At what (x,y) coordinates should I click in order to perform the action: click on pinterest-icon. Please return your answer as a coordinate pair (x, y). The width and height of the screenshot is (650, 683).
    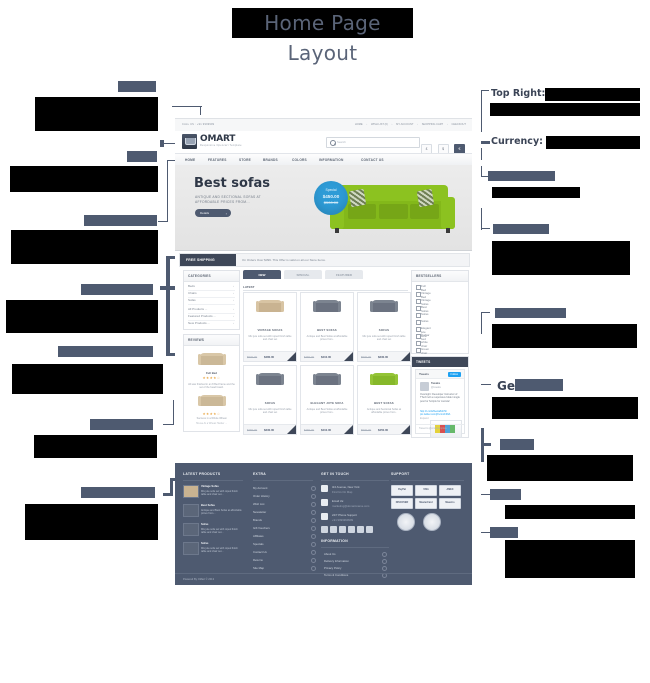
    Looking at the image, I should click on (369, 529).